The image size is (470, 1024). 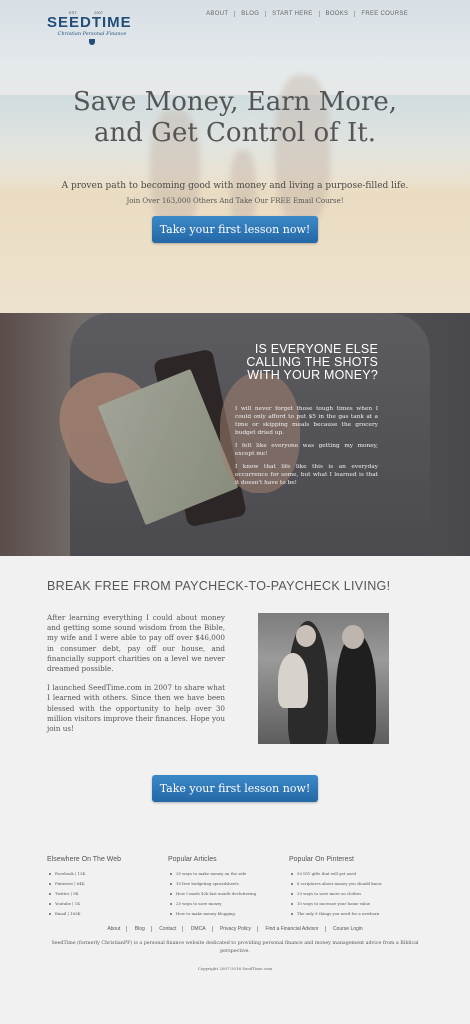 What do you see at coordinates (92, 34) in the screenshot?
I see `logo-tagline: Christian Personal Finance` at bounding box center [92, 34].